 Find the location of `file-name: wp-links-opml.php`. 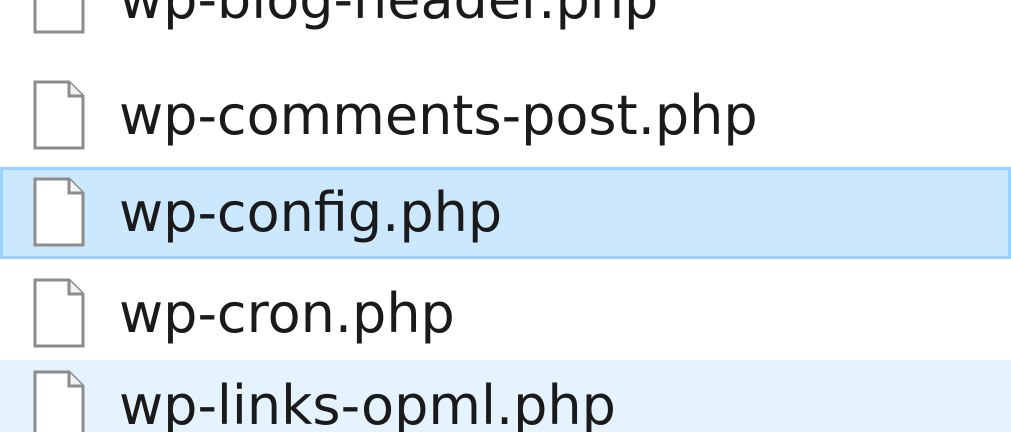

file-name: wp-links-opml.php is located at coordinates (367, 403).